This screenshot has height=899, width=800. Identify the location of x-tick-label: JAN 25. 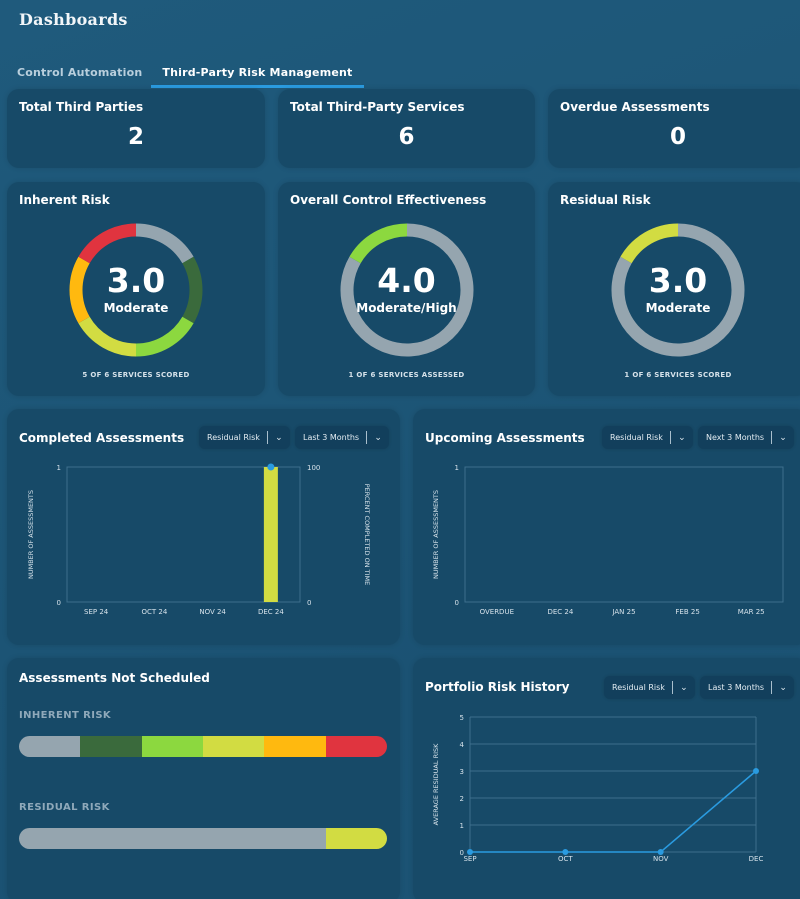
(623, 612).